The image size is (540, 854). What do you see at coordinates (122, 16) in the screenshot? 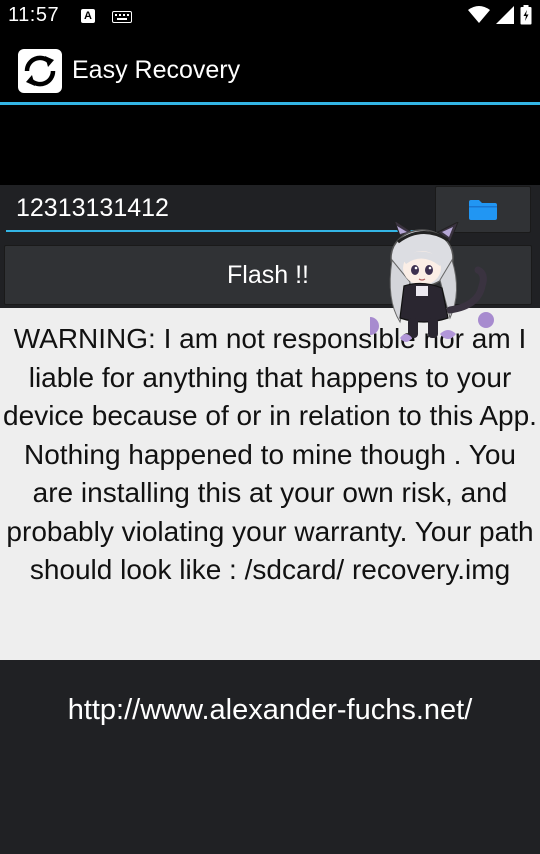
I see `keyboard-icon` at bounding box center [122, 16].